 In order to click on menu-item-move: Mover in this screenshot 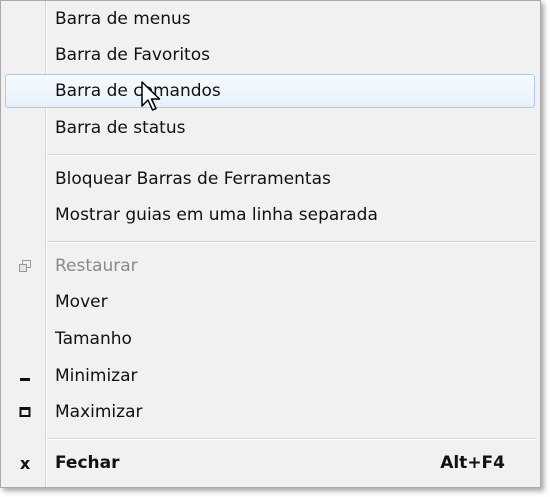, I will do `click(270, 302)`.